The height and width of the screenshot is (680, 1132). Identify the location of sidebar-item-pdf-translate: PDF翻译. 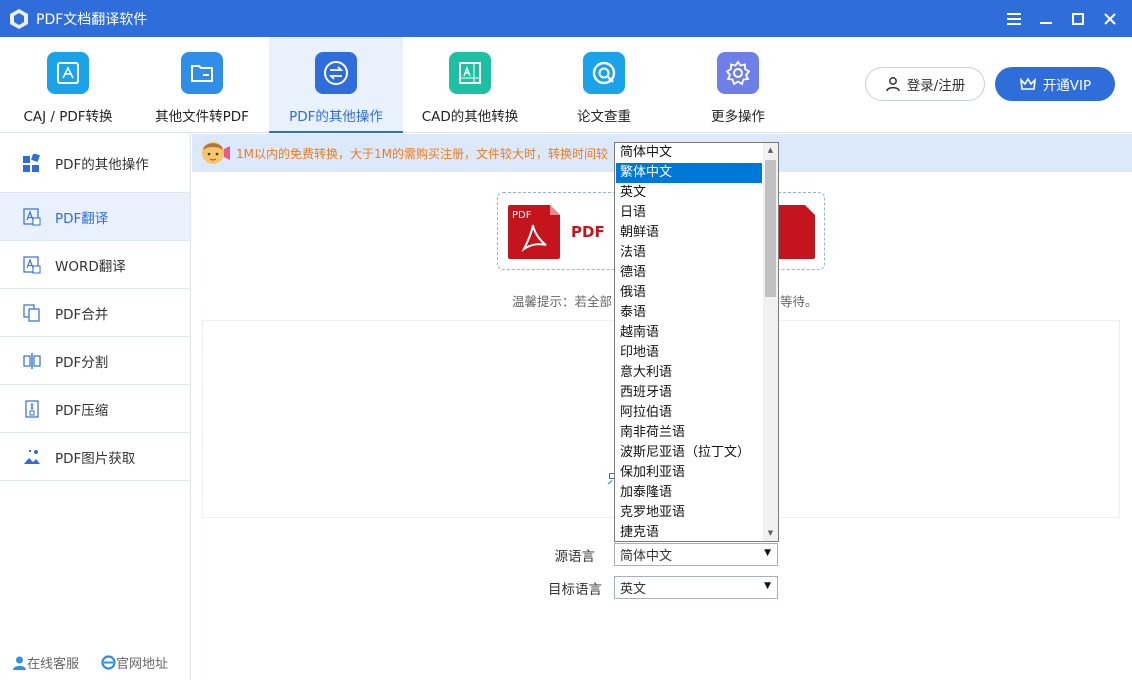
(95, 217).